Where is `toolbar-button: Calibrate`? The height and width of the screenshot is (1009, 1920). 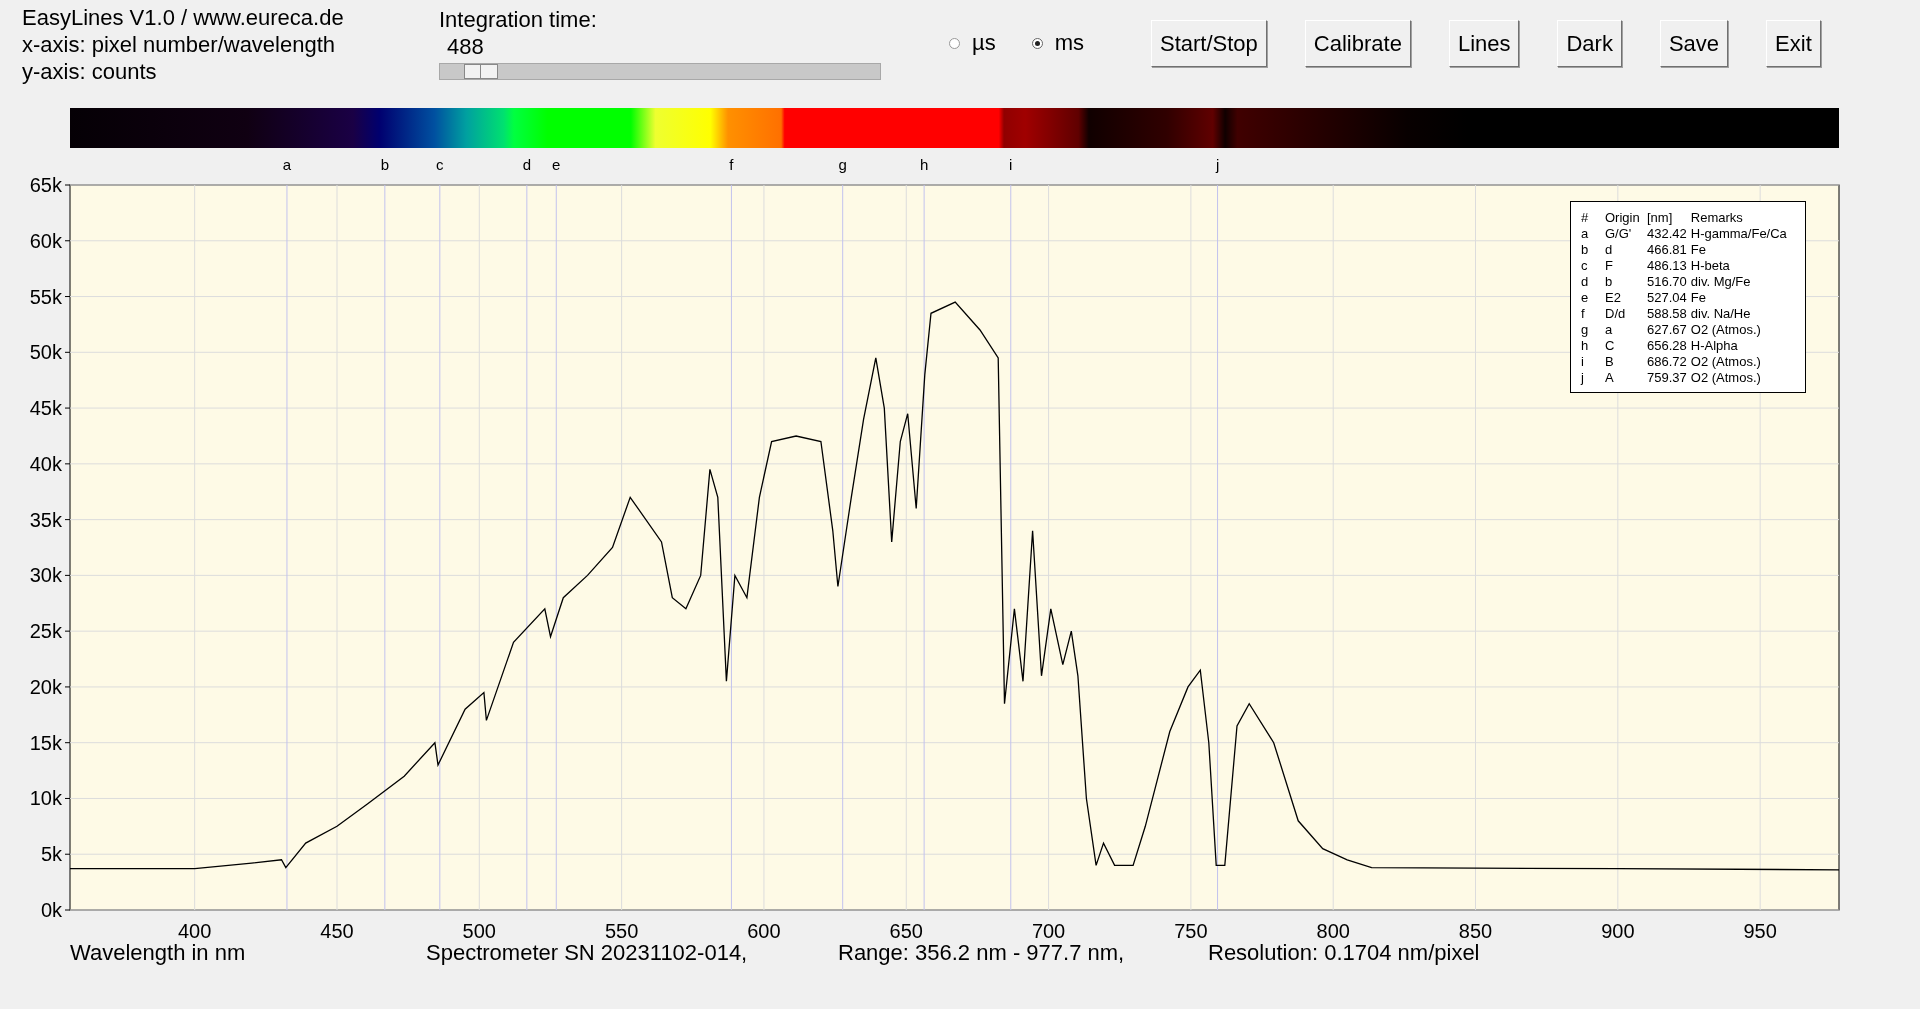 toolbar-button: Calibrate is located at coordinates (1357, 43).